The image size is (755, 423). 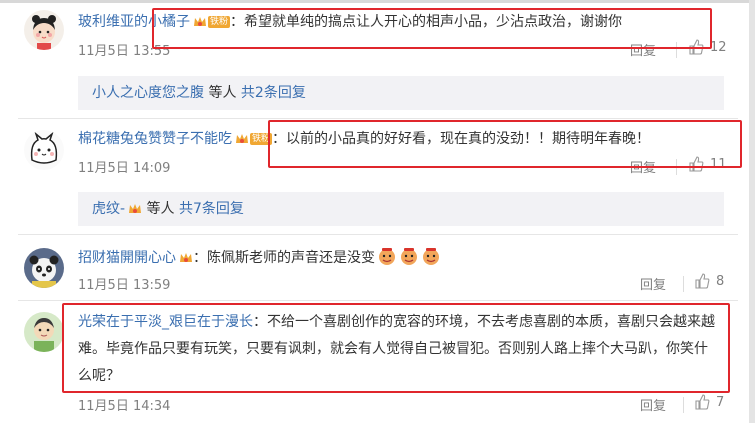 What do you see at coordinates (707, 47) in the screenshot?
I see `like-button: 12` at bounding box center [707, 47].